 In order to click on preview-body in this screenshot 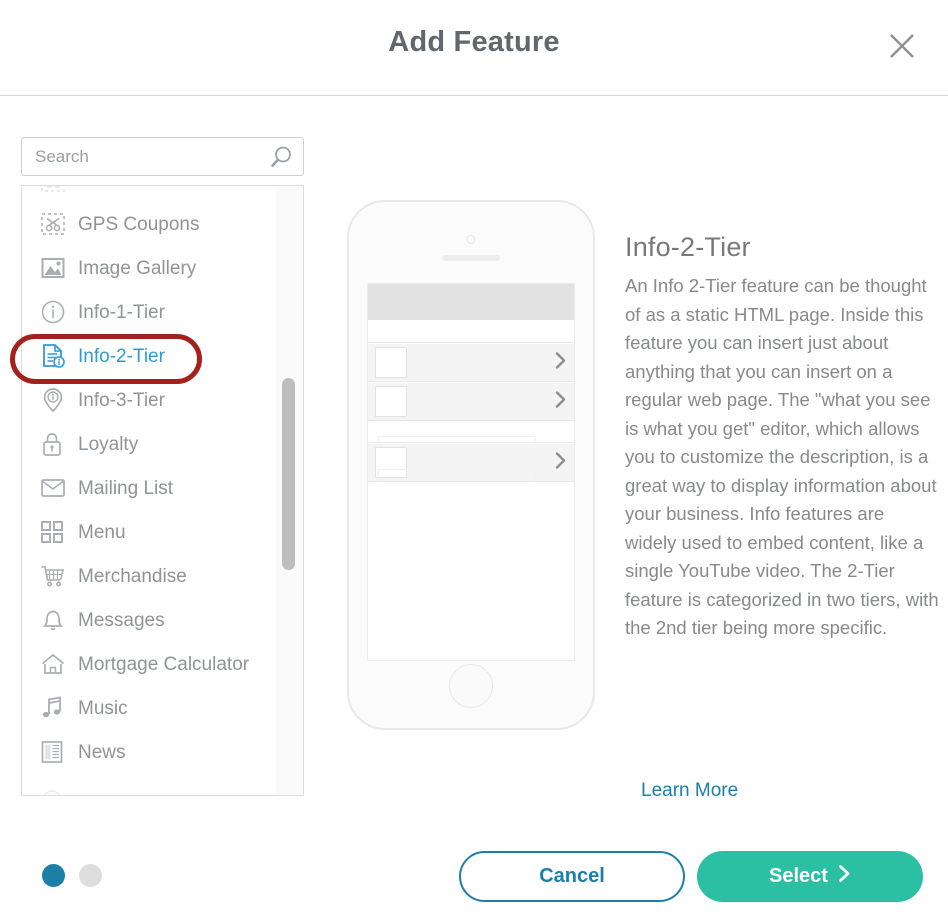, I will do `click(471, 571)`.